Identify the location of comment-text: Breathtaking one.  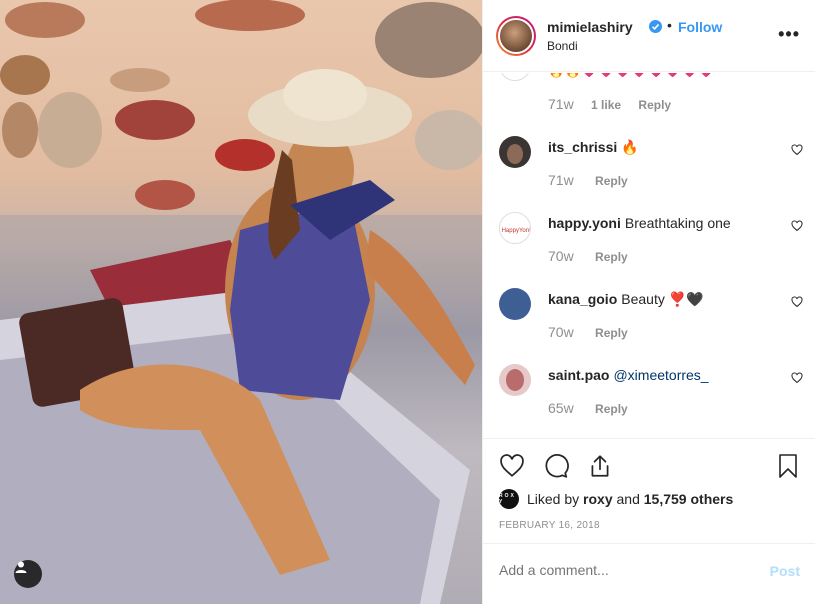
(677, 223).